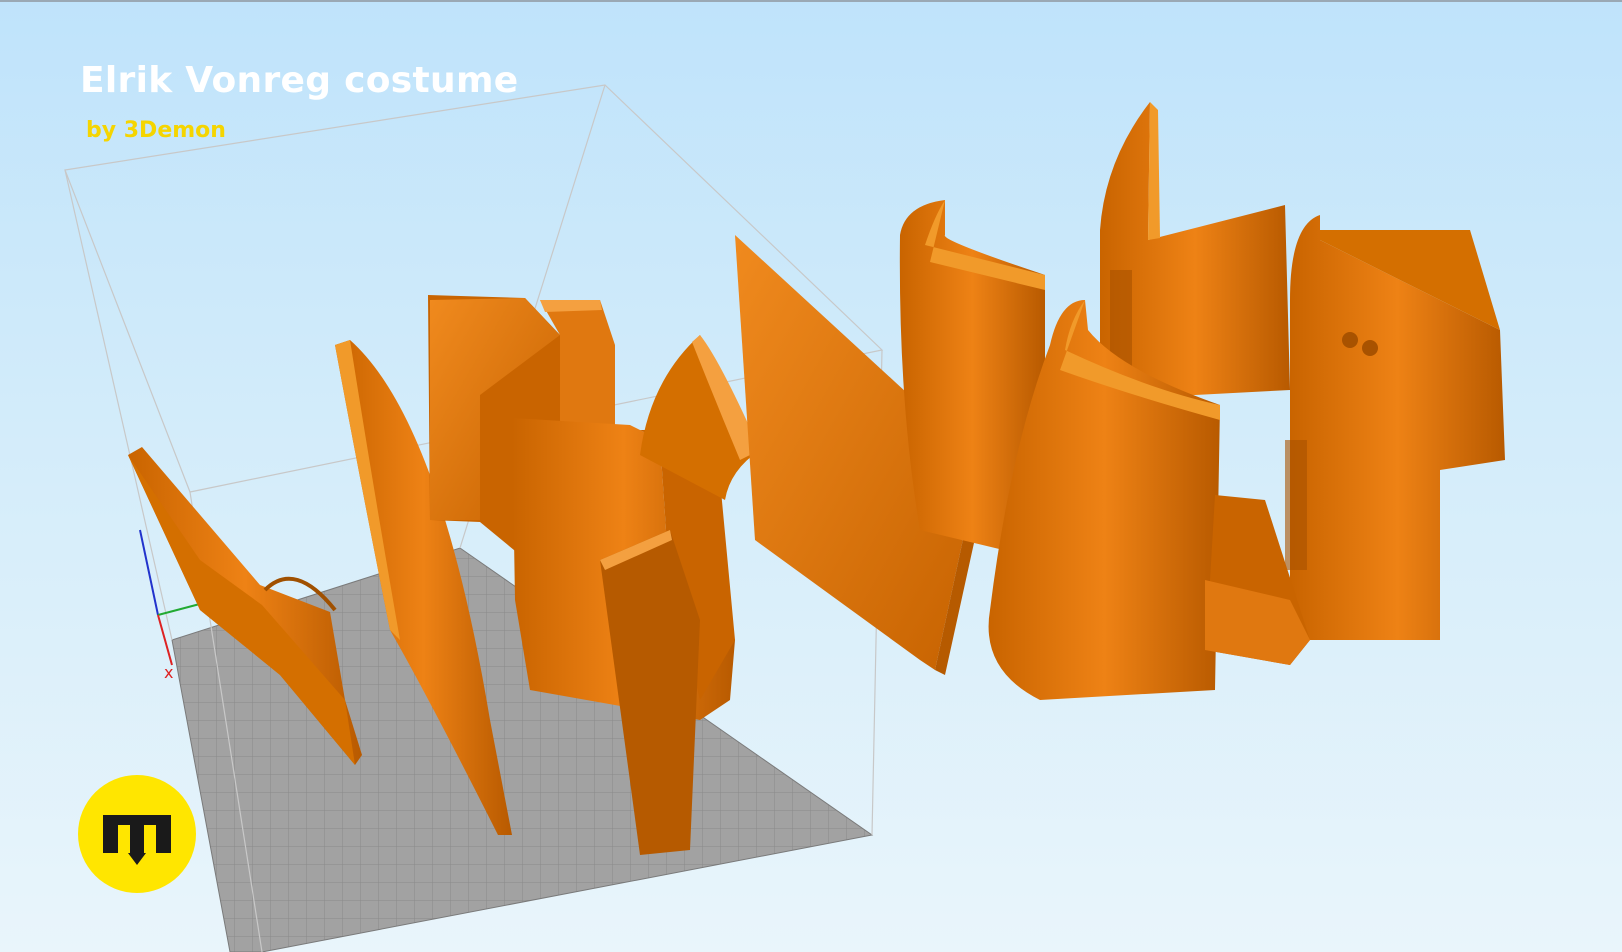 Image resolution: width=1622 pixels, height=952 pixels. I want to click on page-subtitle: by 3Demon, so click(156, 130).